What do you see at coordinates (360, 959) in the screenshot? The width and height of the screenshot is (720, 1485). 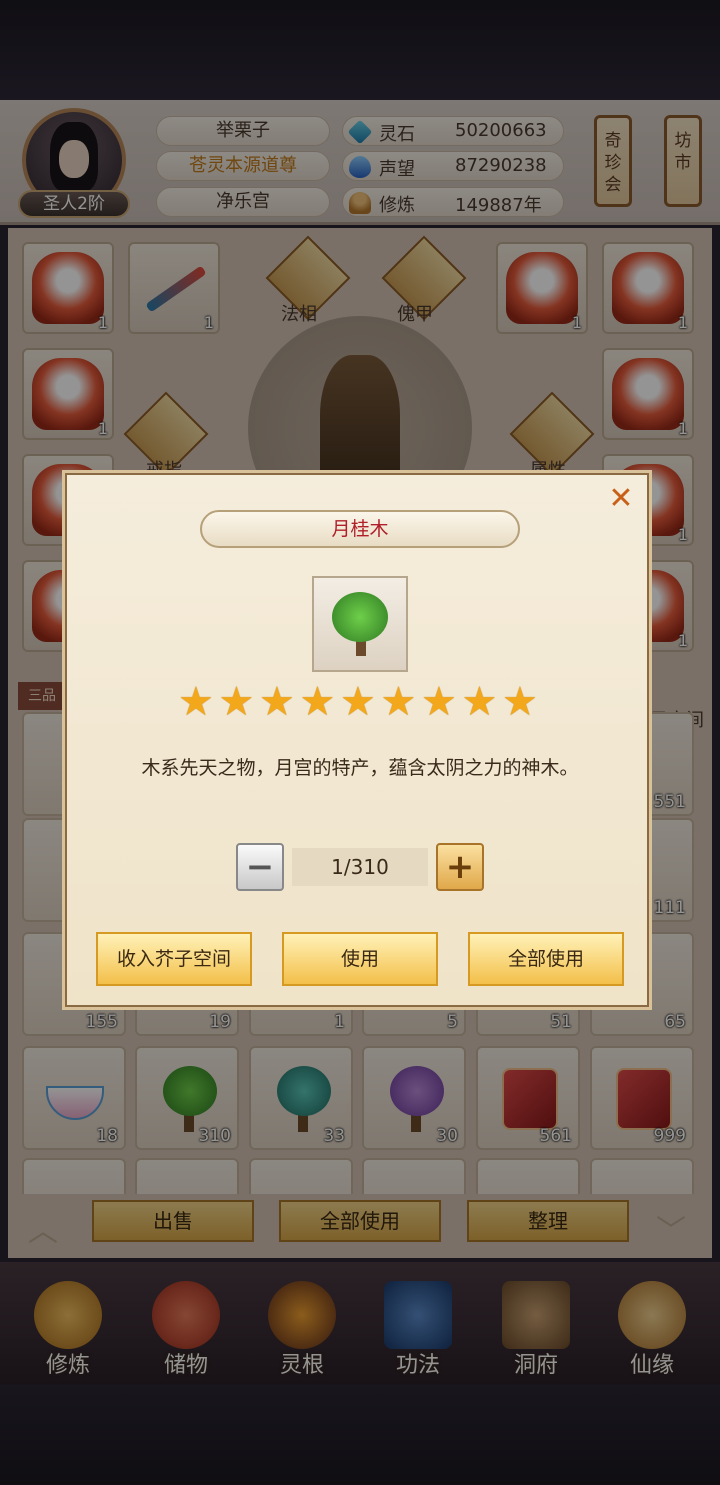 I see `use-button: 使用` at bounding box center [360, 959].